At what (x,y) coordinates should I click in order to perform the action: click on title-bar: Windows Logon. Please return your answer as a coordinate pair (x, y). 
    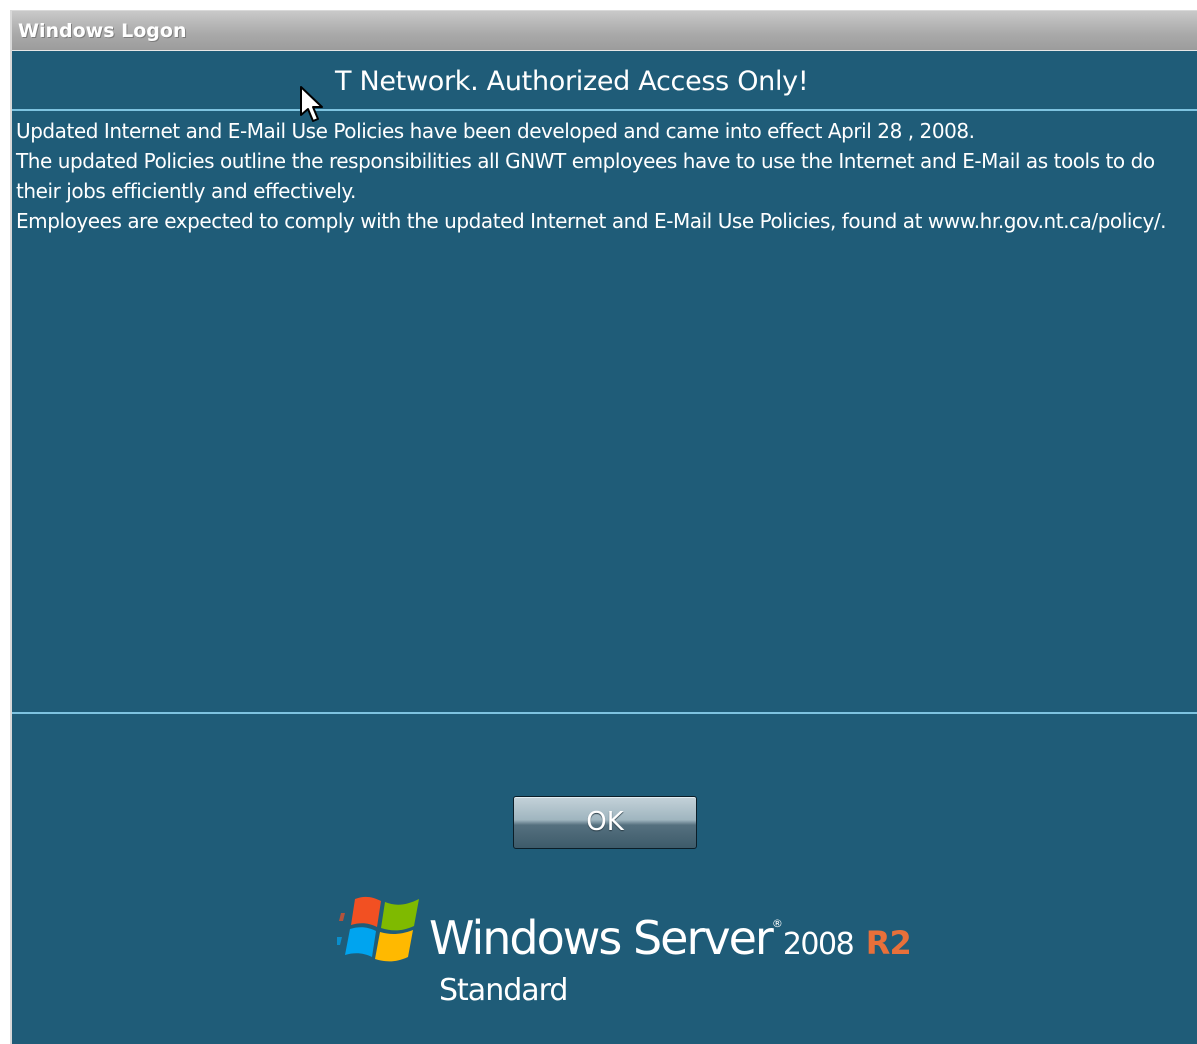
    Looking at the image, I should click on (604, 31).